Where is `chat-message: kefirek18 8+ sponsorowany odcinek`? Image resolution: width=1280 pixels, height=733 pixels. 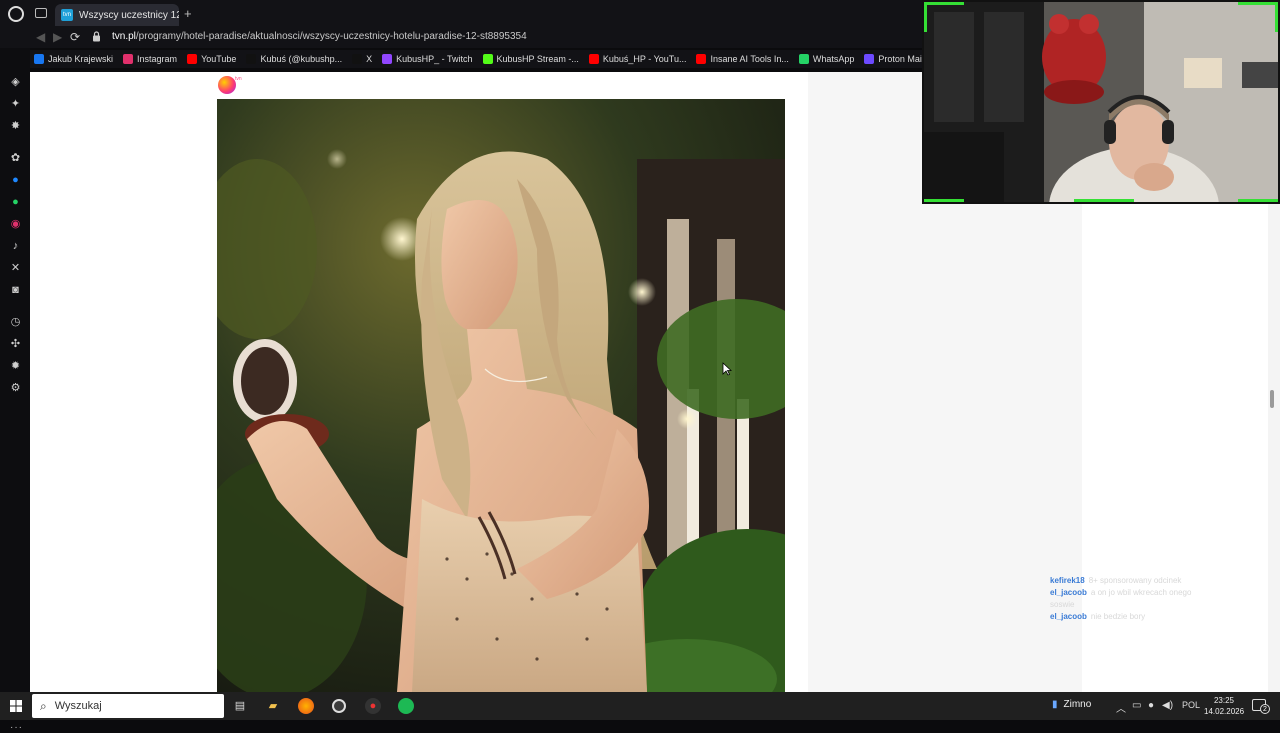 chat-message: kefirek18 8+ sponsorowany odcinek is located at coordinates (1140, 581).